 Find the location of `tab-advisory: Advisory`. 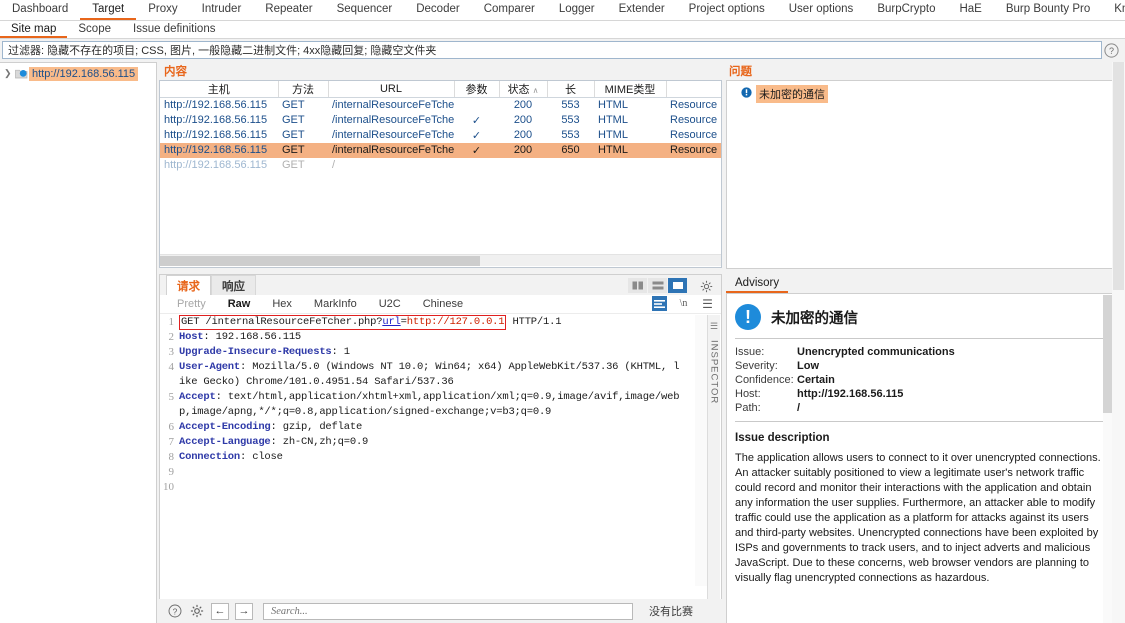

tab-advisory: Advisory is located at coordinates (757, 284).